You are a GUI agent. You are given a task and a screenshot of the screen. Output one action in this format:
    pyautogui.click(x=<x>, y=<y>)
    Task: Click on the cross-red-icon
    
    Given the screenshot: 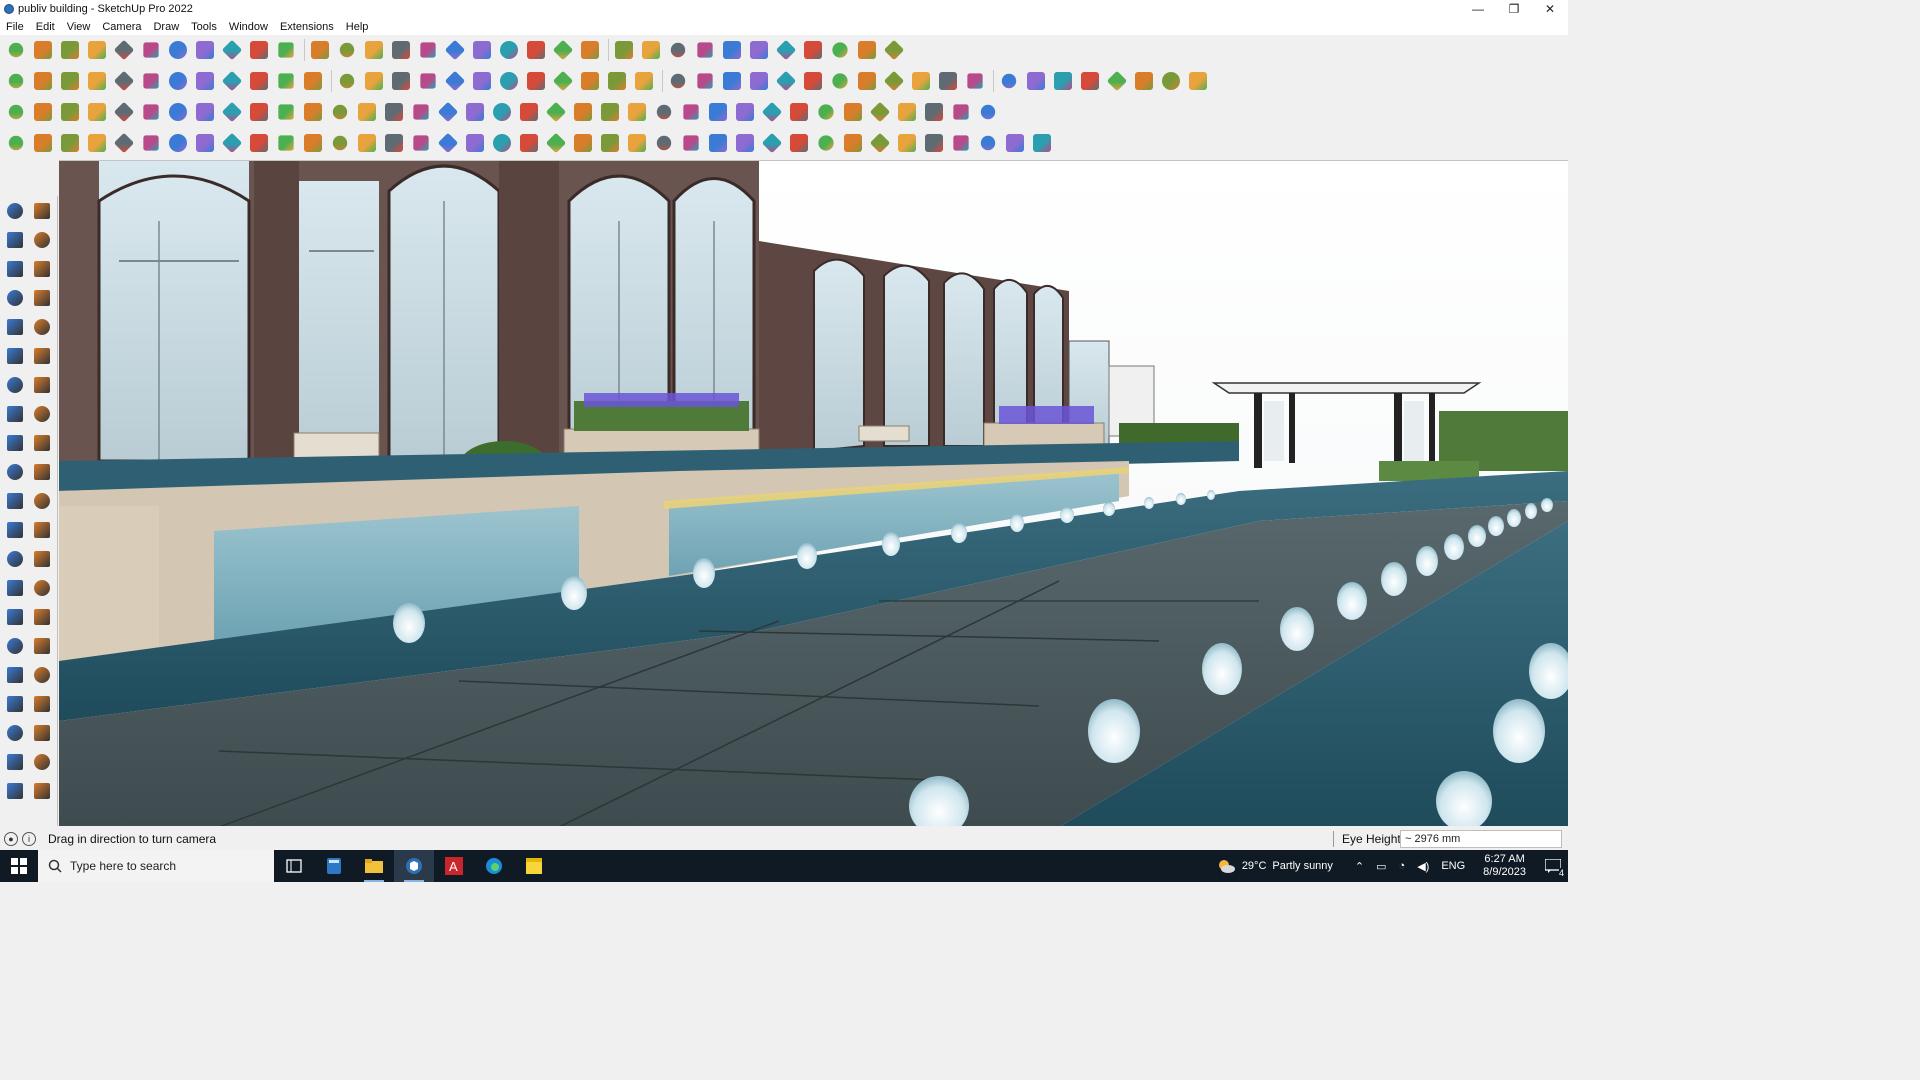 What is the action you would take?
    pyautogui.click(x=367, y=112)
    